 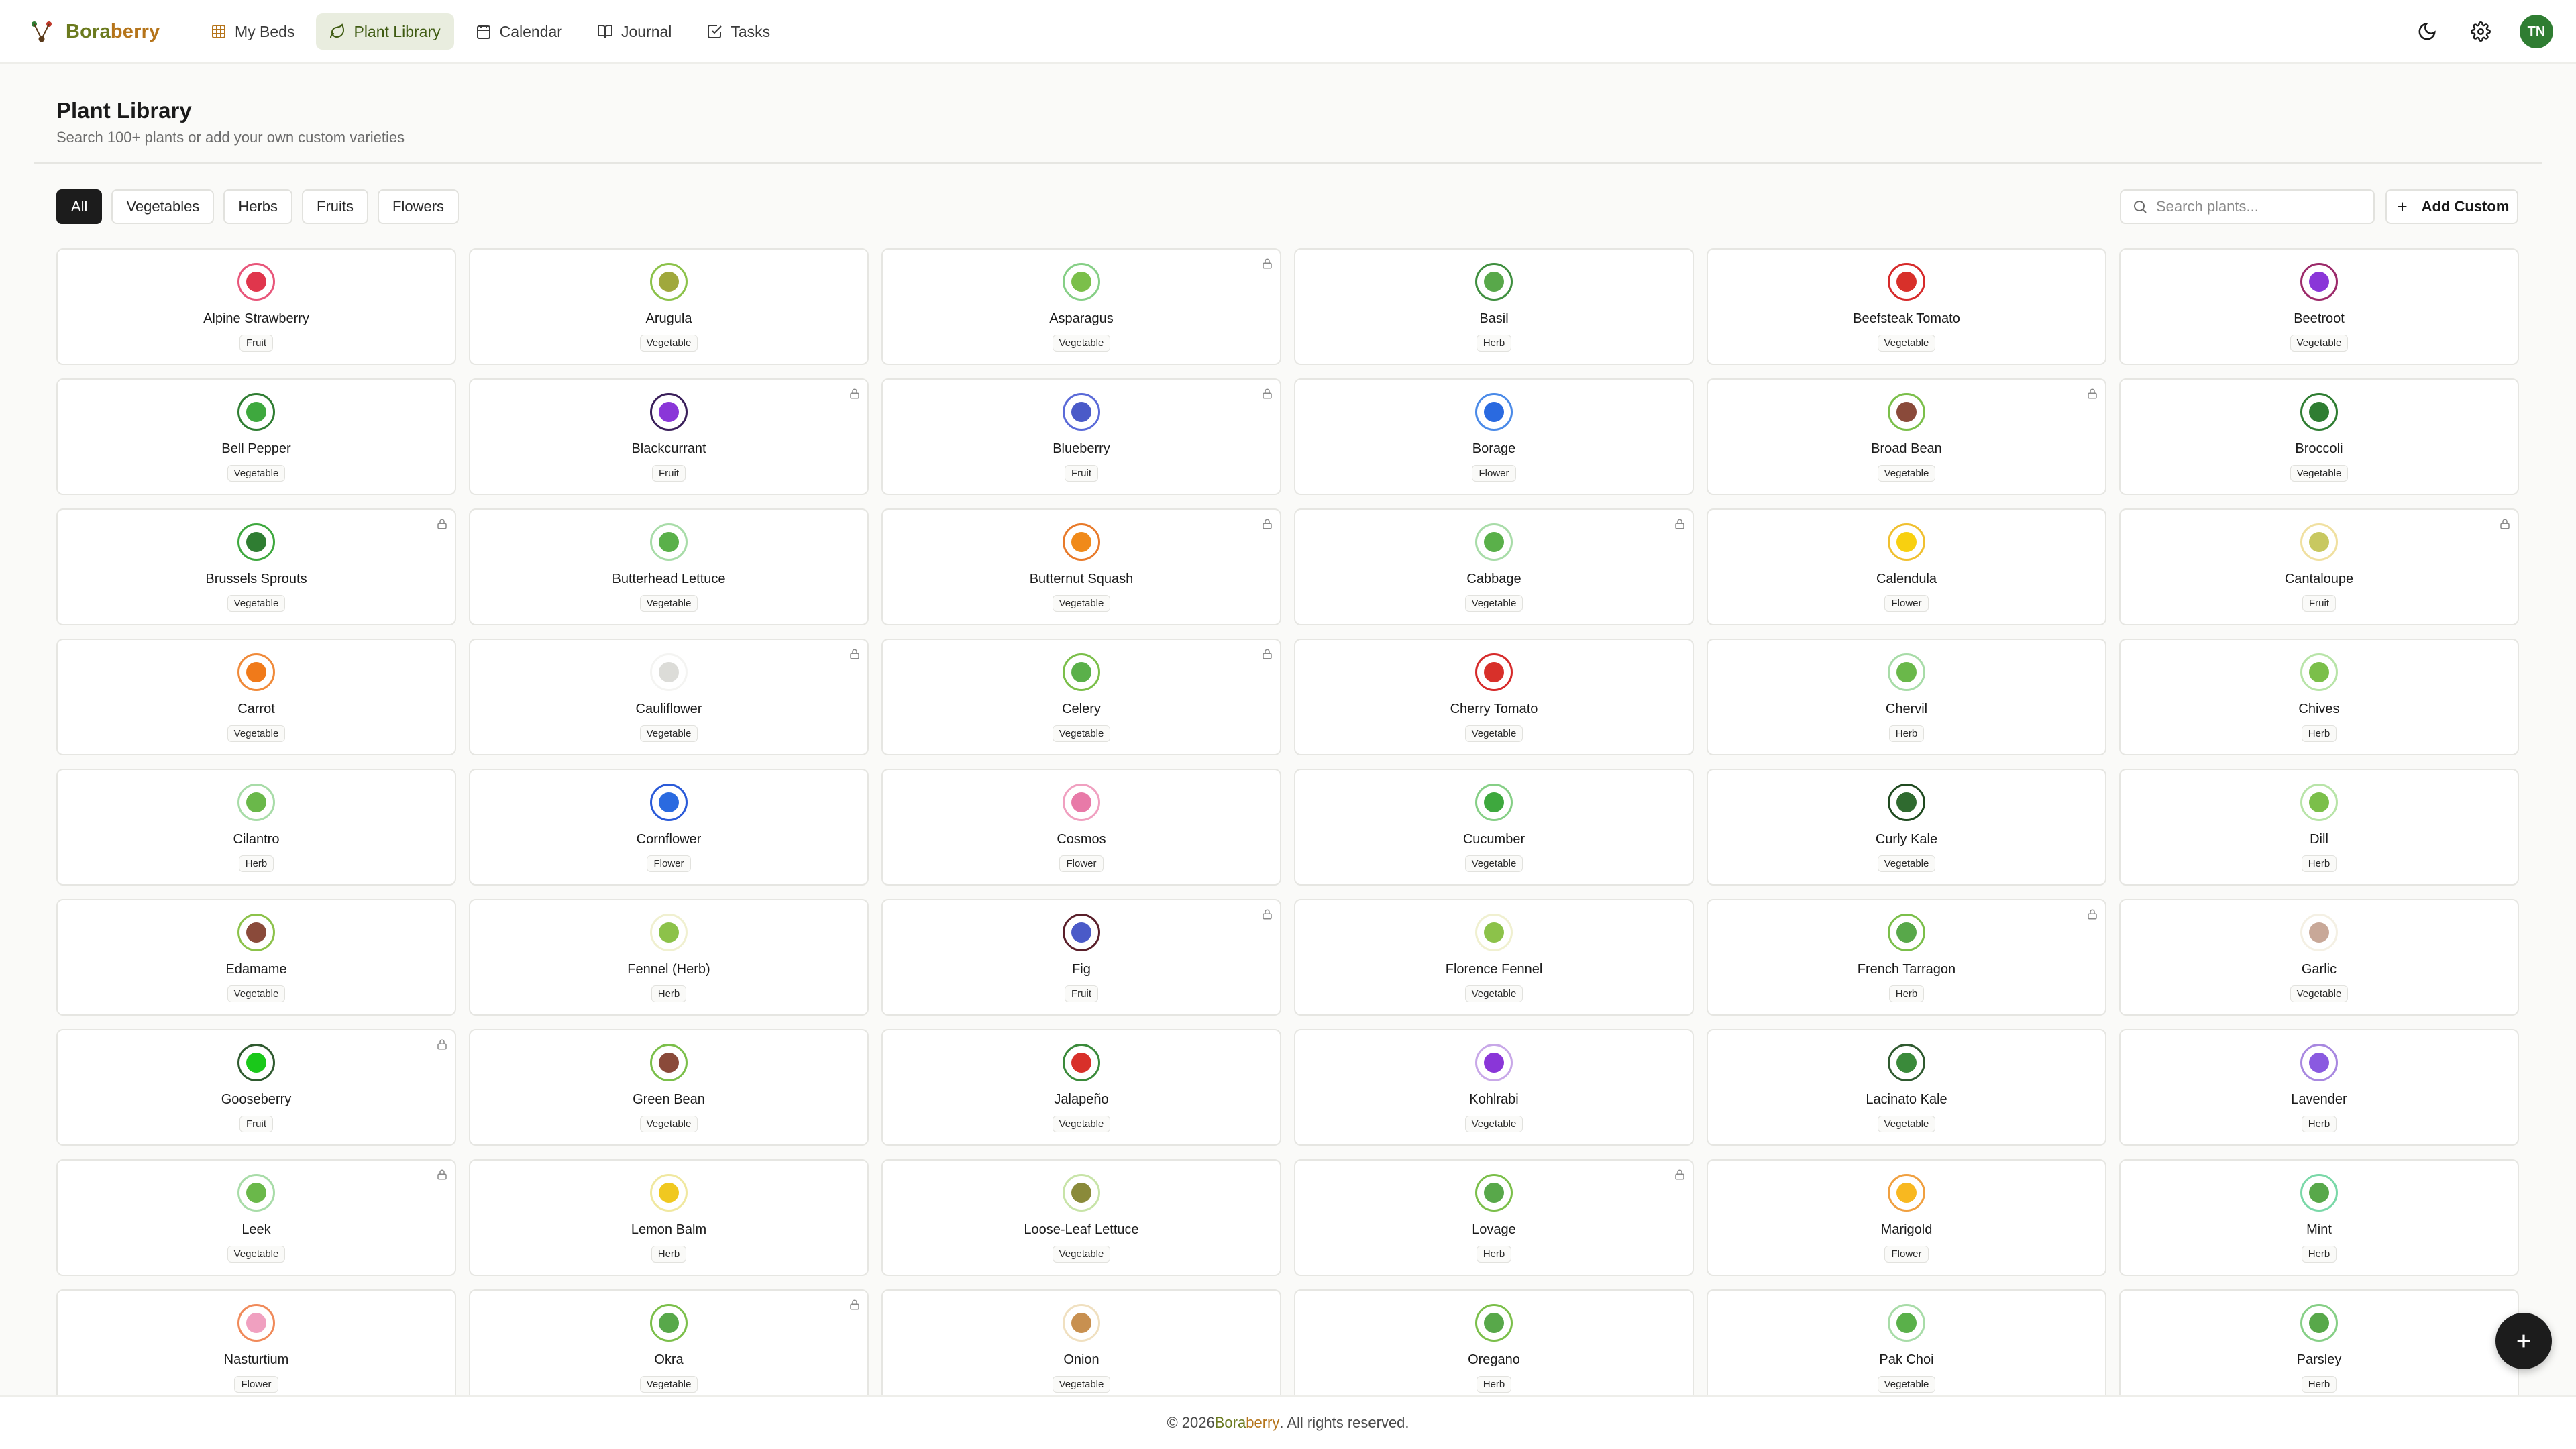 I want to click on plant-card: Cilantro Herb, so click(x=256, y=827).